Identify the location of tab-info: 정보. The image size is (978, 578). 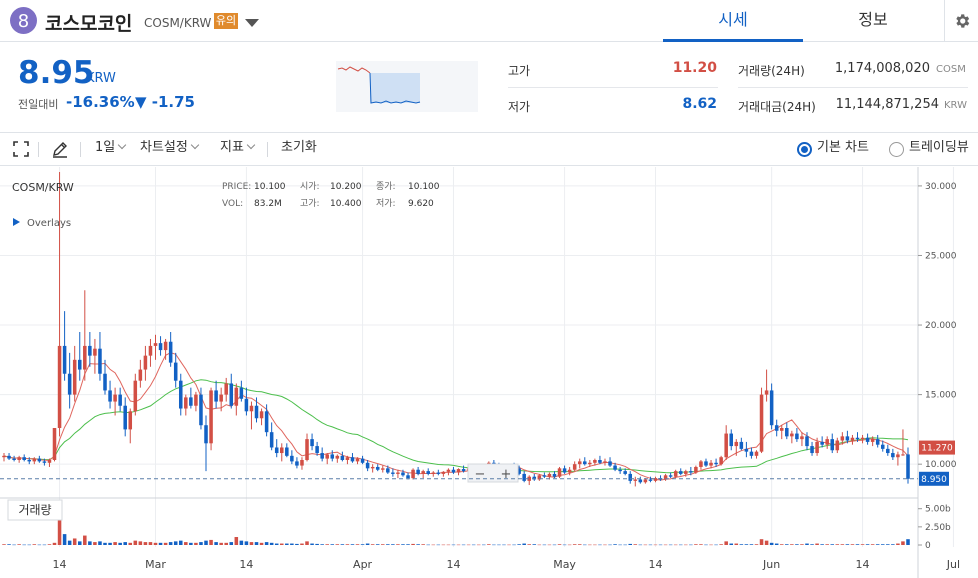
(873, 21).